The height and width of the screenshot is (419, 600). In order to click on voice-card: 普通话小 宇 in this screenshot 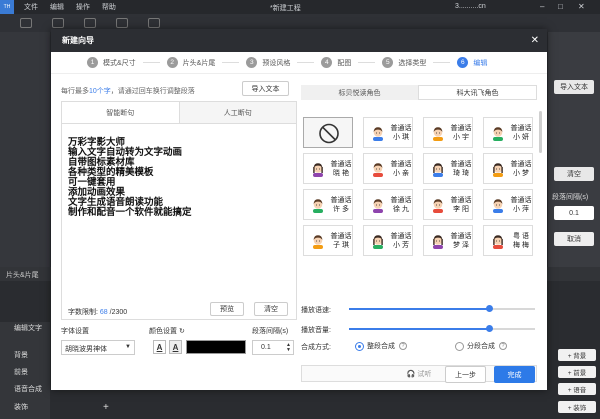, I will do `click(448, 132)`.